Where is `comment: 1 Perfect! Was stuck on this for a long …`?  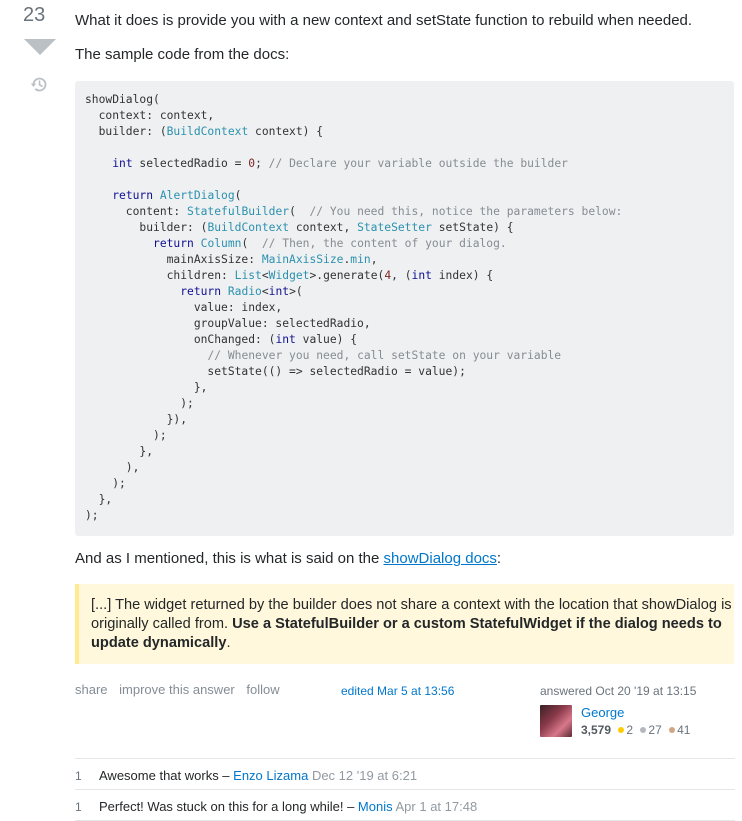
comment: 1 Perfect! Was stuck on this for a long … is located at coordinates (405, 805).